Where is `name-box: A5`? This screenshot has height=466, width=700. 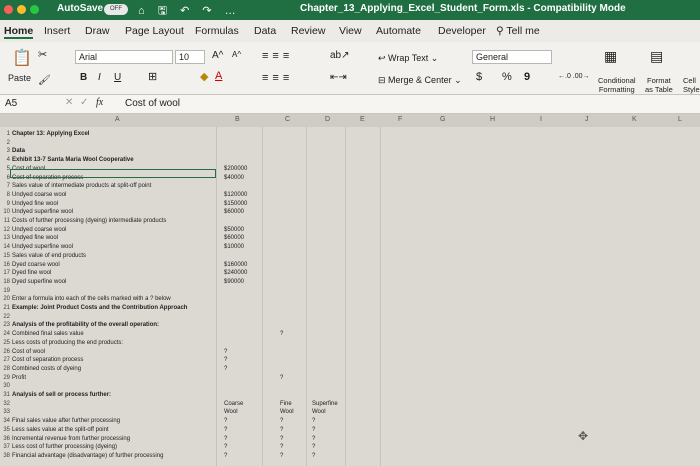 name-box: A5 is located at coordinates (11, 103).